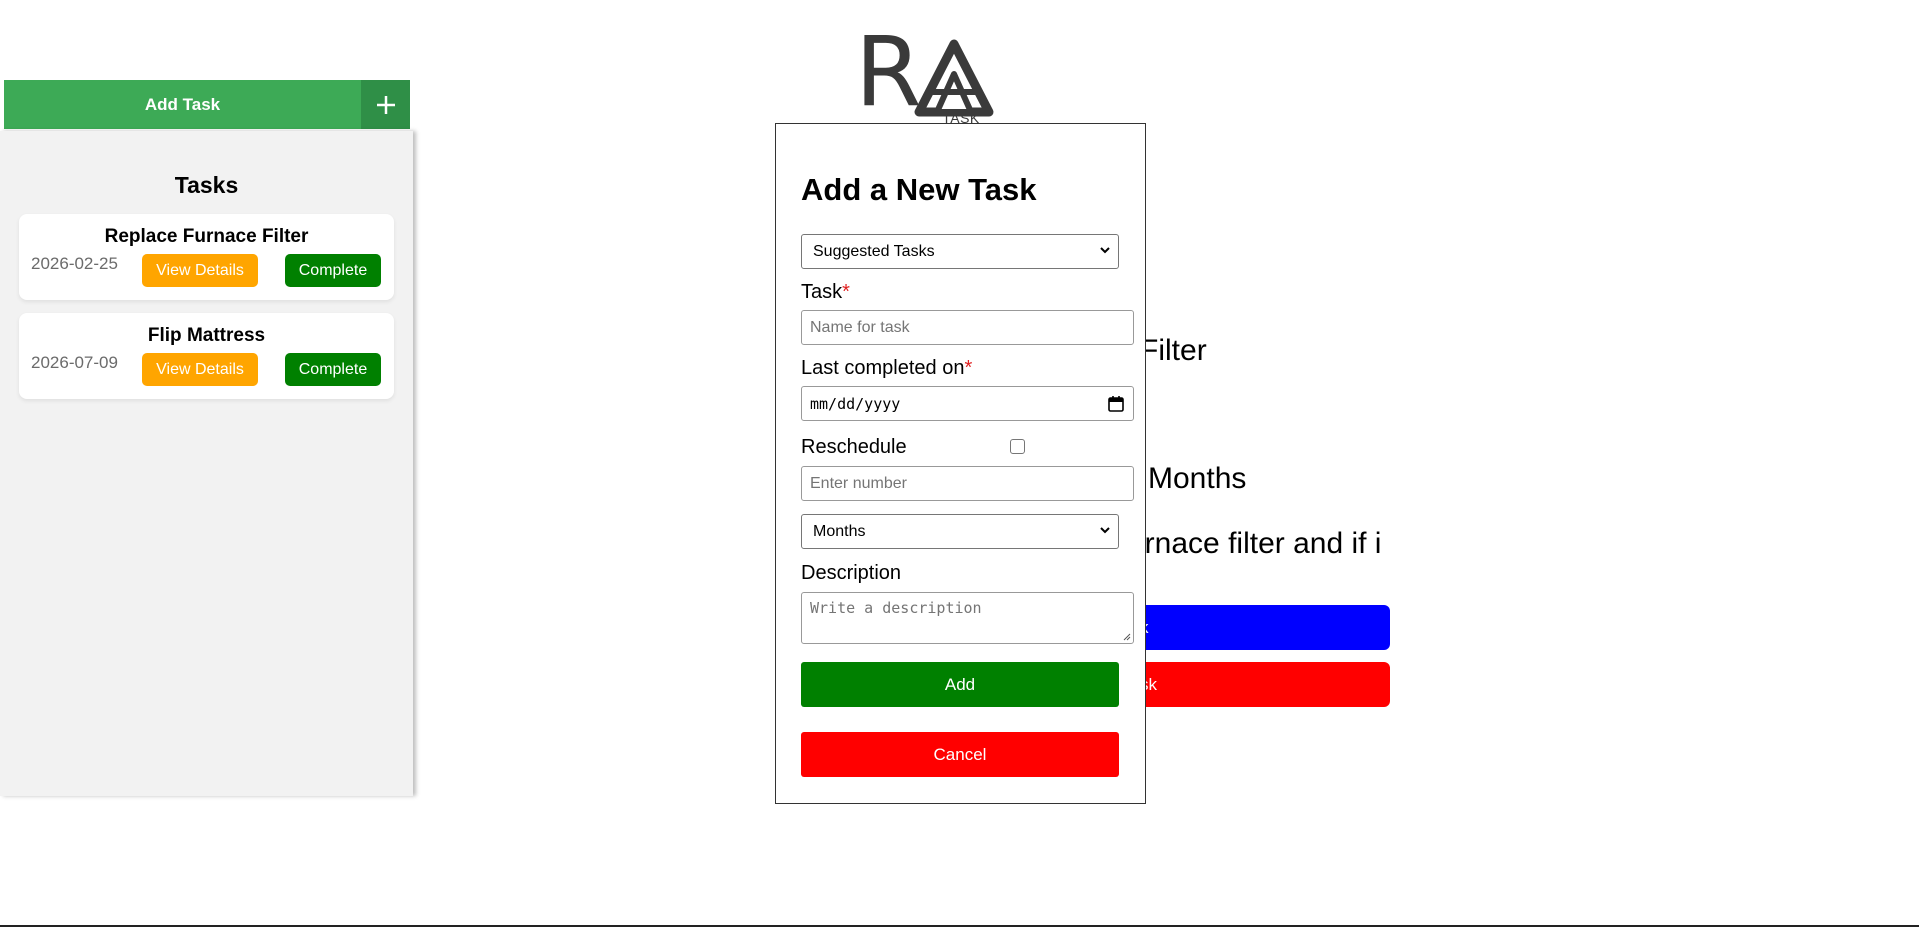 The image size is (1919, 927). Describe the element at coordinates (1017, 446) in the screenshot. I see `reschedule-checkbox` at that location.